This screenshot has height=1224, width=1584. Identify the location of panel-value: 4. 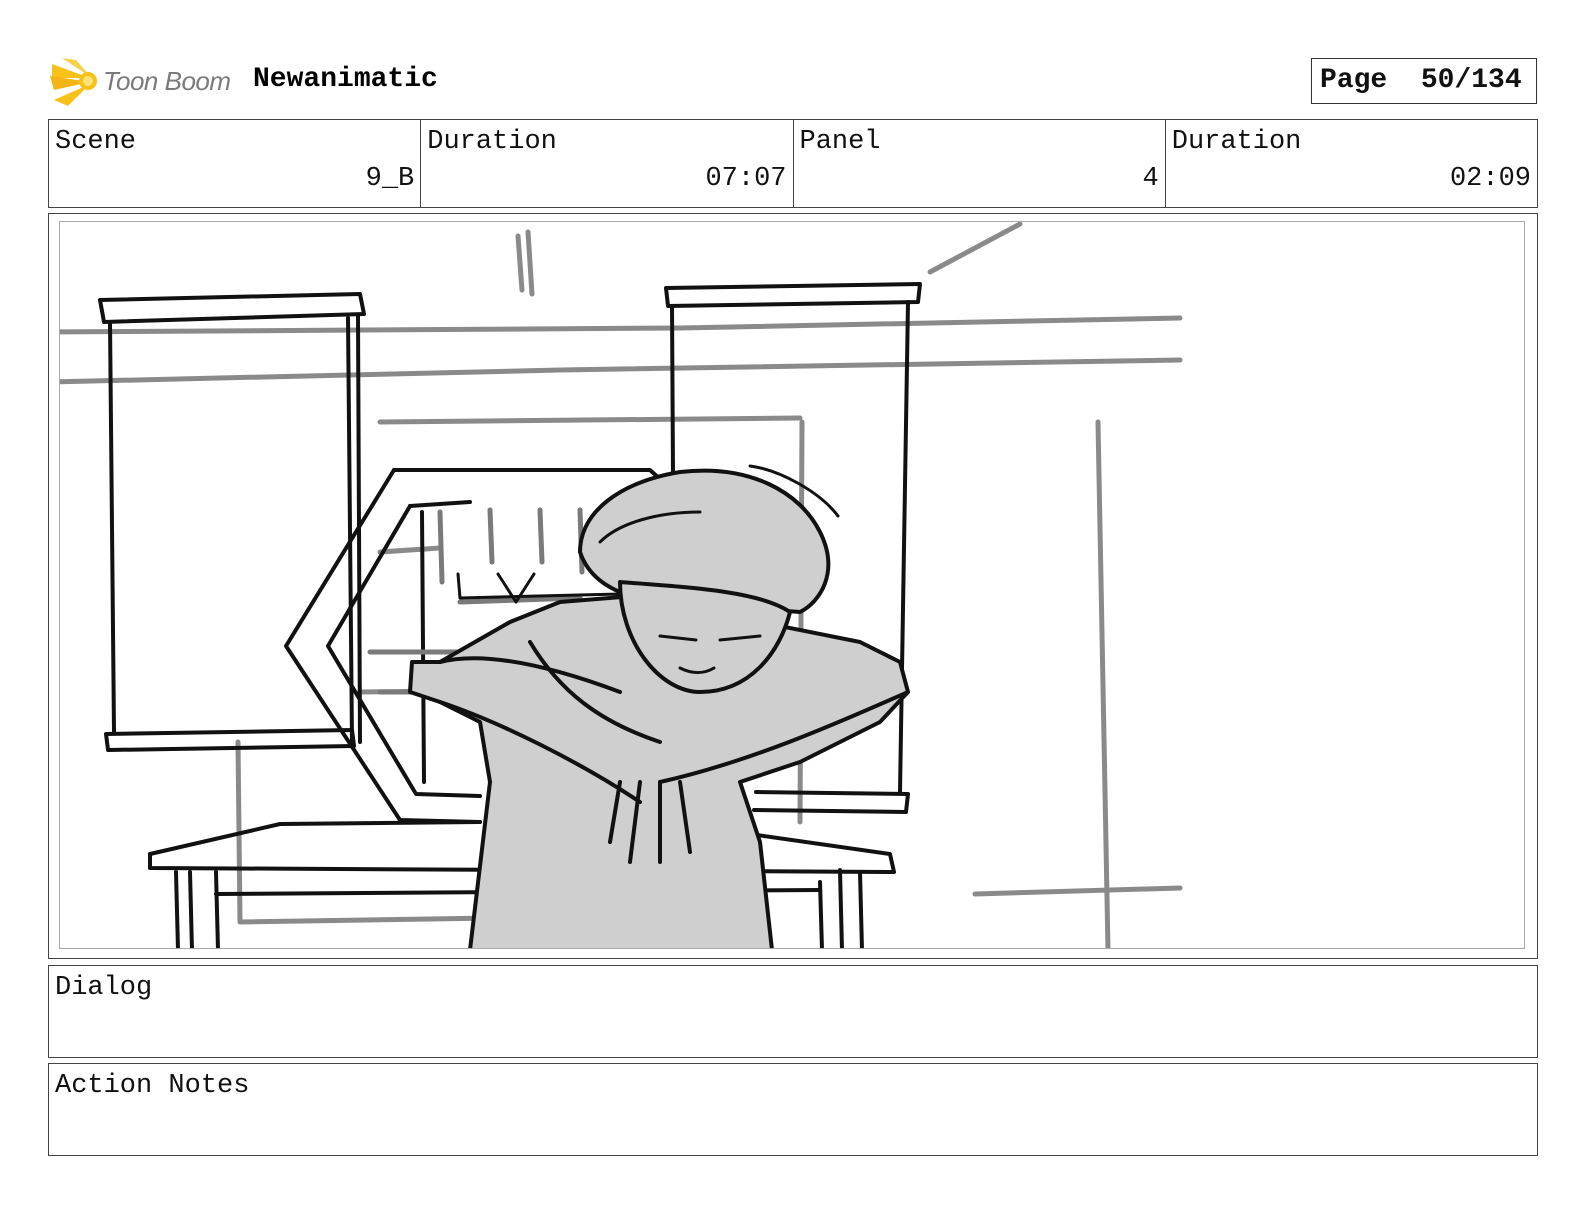
(1150, 179).